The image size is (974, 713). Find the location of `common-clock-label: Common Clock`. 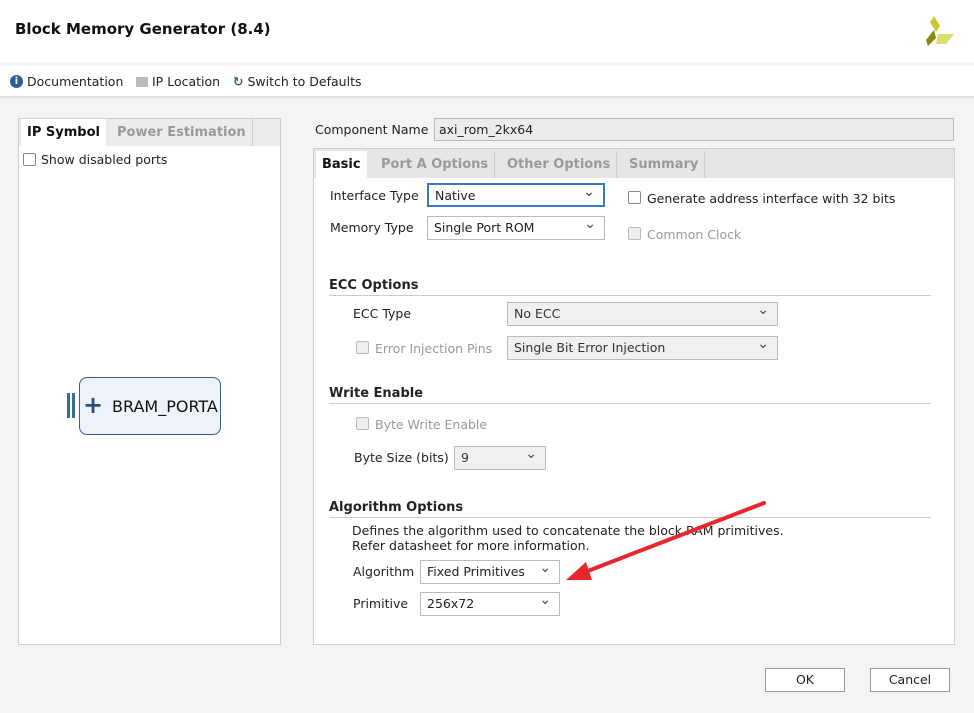

common-clock-label: Common Clock is located at coordinates (694, 234).